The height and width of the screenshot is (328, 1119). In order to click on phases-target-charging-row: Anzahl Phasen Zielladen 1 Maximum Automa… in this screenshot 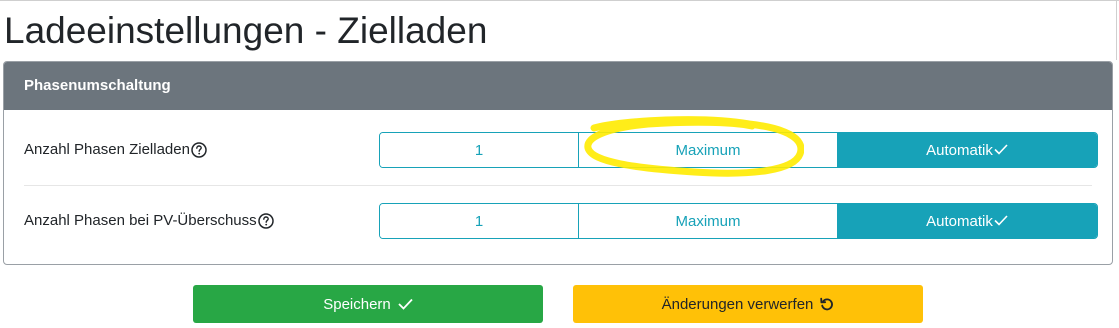, I will do `click(558, 150)`.